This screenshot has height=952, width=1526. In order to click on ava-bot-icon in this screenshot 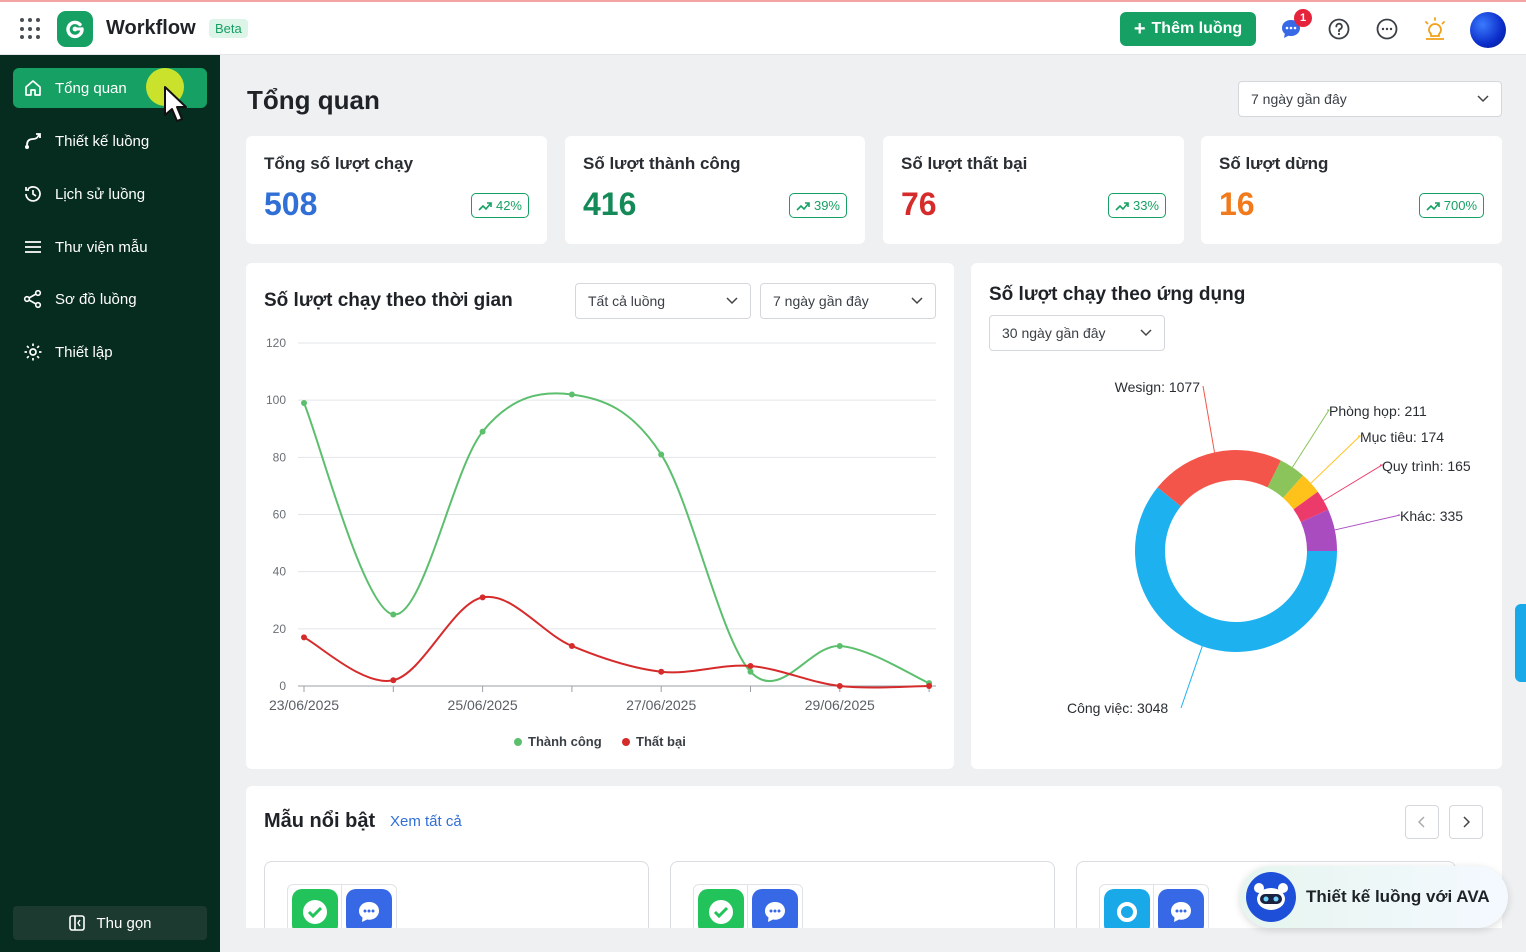, I will do `click(1271, 897)`.